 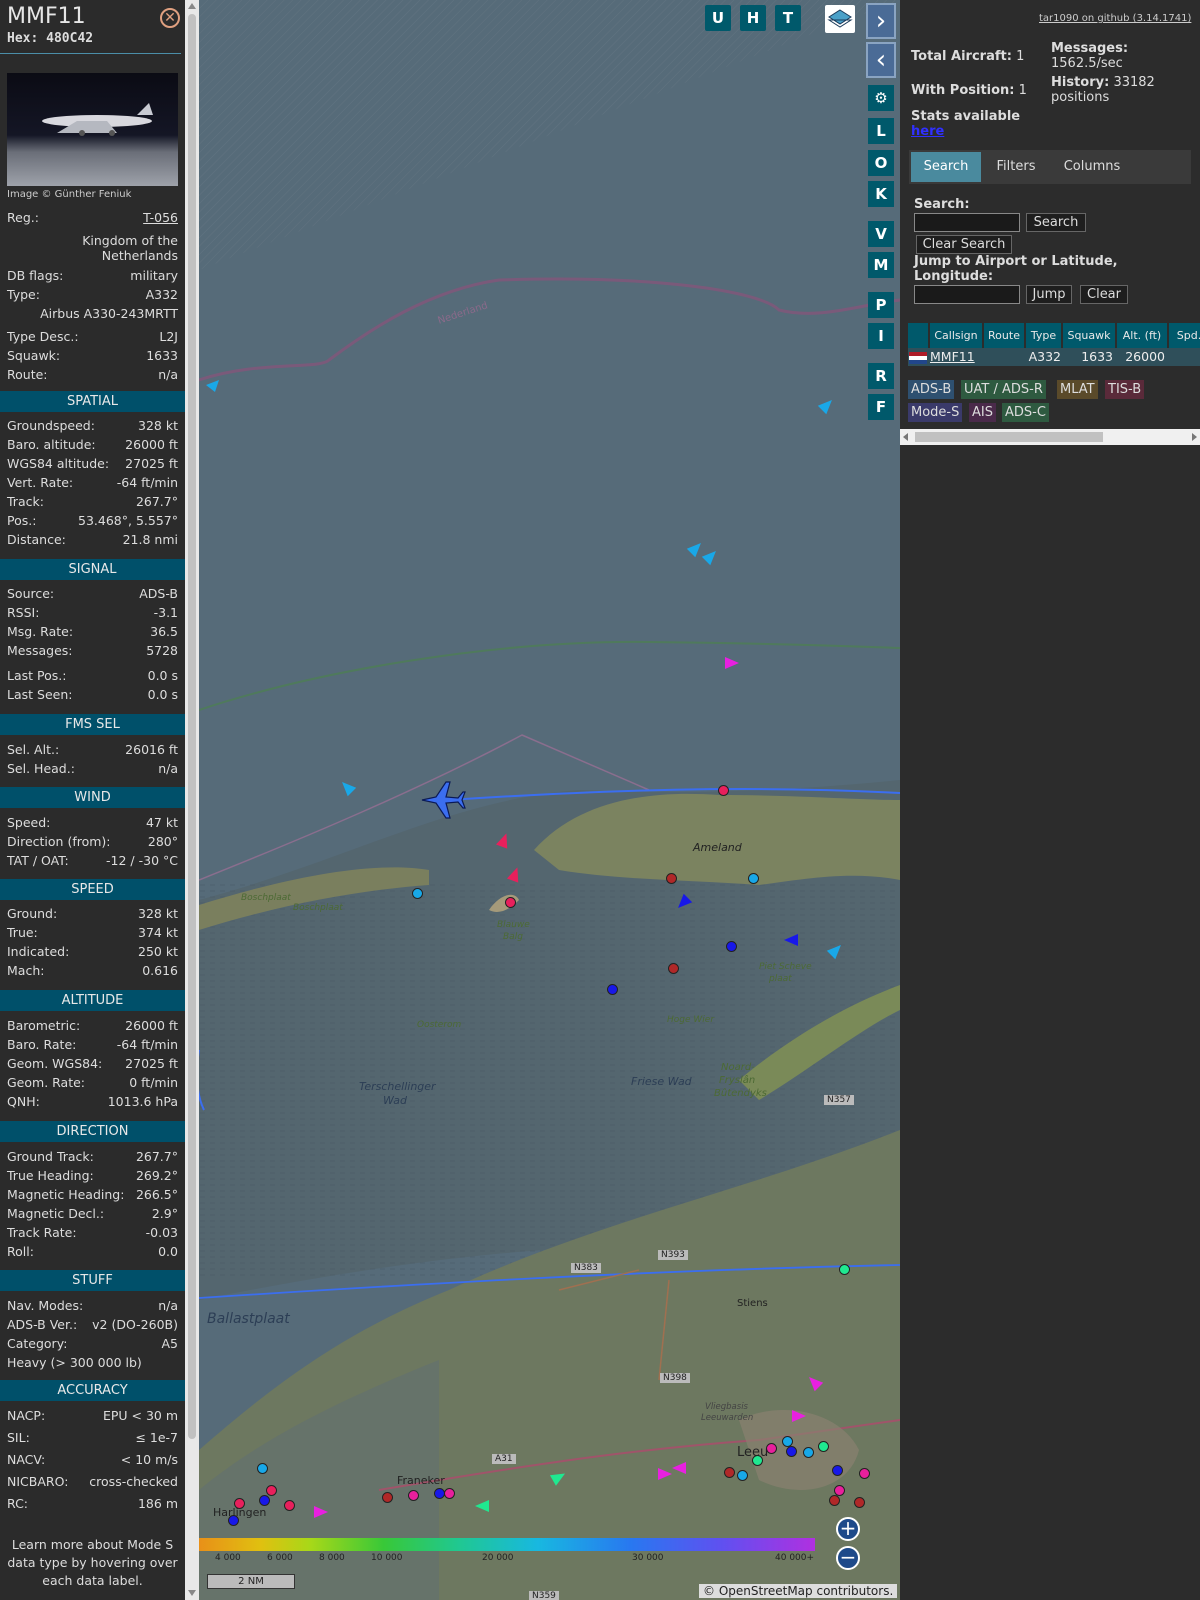 I want to click on collapse-sidebar-button: ‹, so click(x=881, y=60).